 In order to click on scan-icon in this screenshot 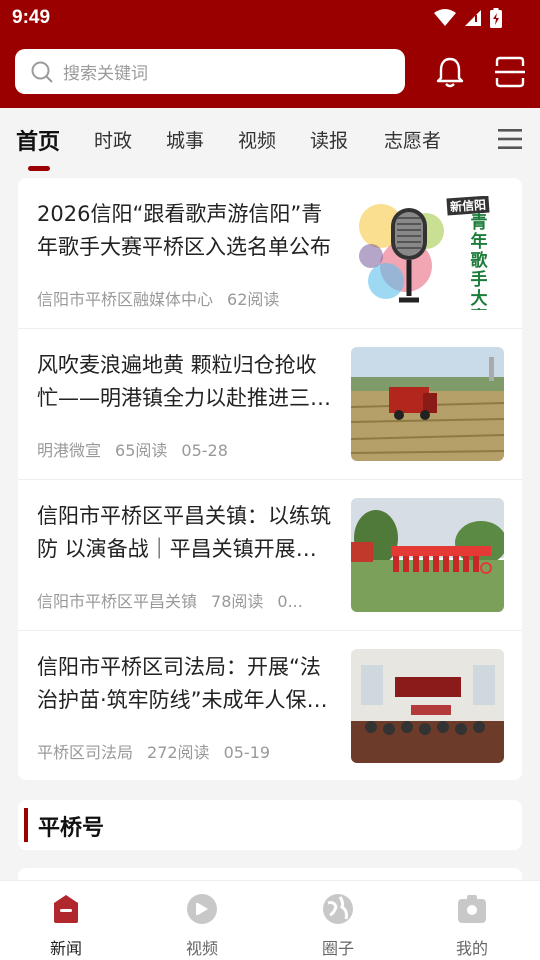, I will do `click(510, 72)`.